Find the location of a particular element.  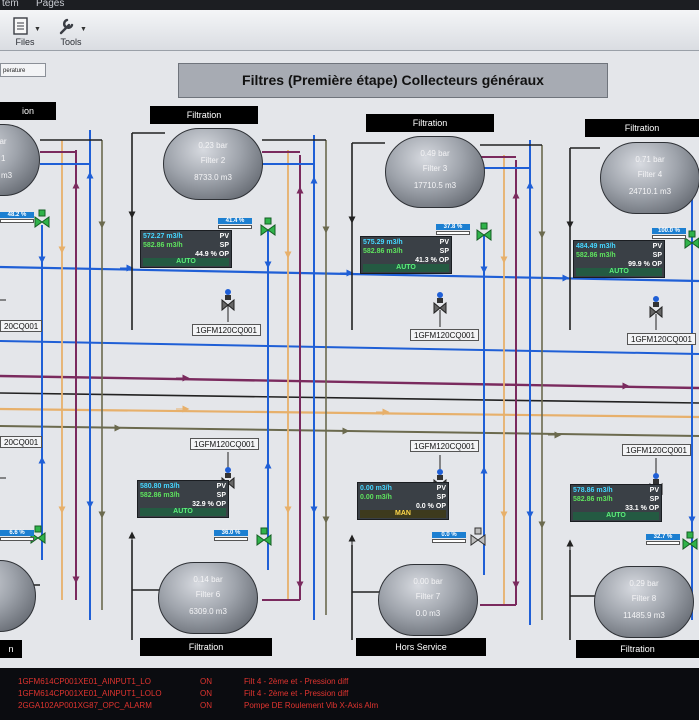

flow-7-mode: MAN is located at coordinates (403, 514).